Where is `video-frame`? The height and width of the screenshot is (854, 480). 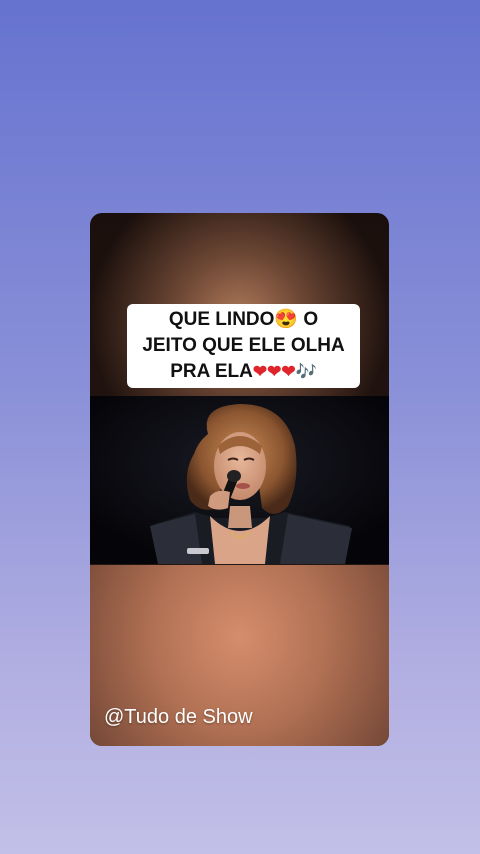
video-frame is located at coordinates (239, 480).